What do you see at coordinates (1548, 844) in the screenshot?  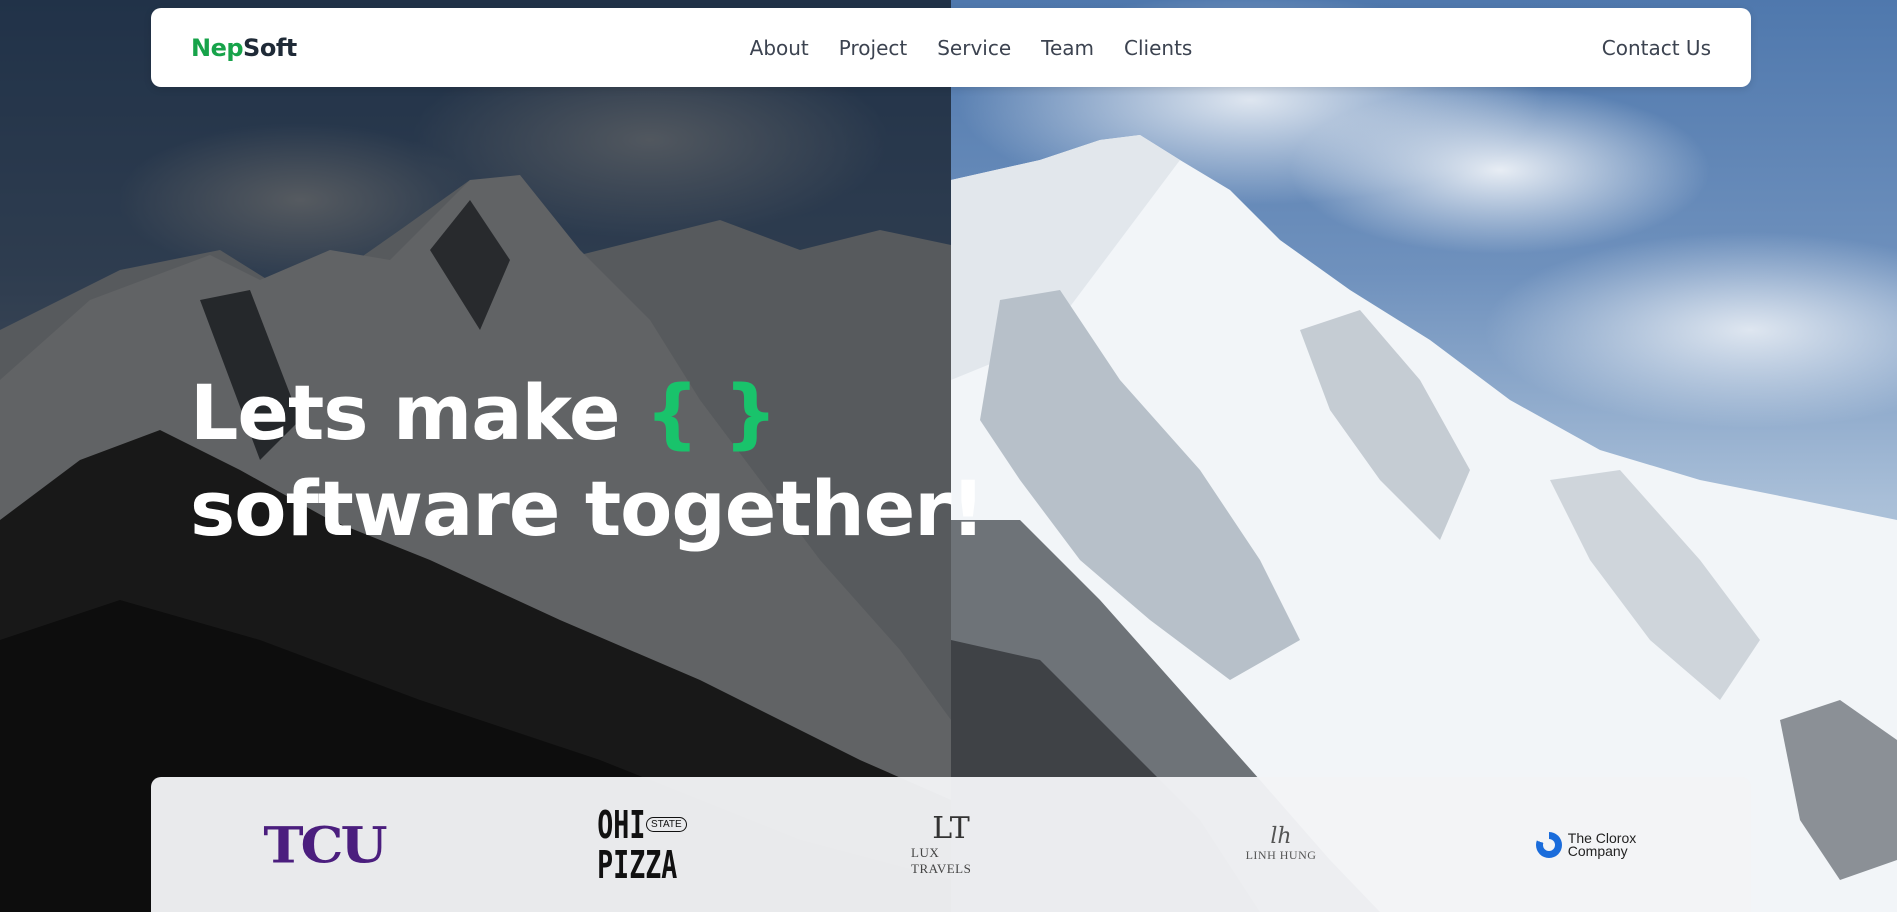 I see `clorox-c-icon` at bounding box center [1548, 844].